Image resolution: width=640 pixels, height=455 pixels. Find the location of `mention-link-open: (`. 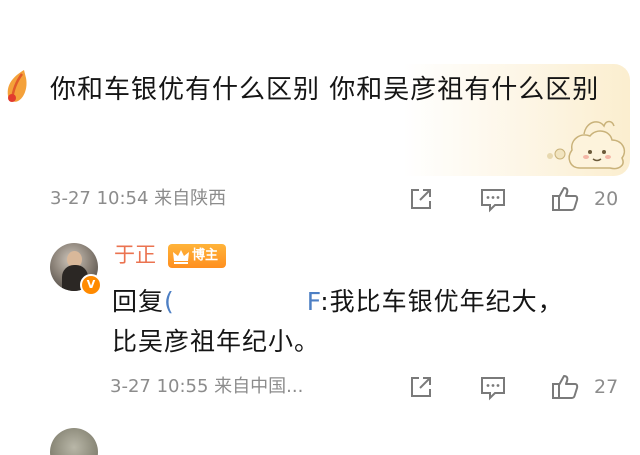

mention-link-open: ( is located at coordinates (169, 301).